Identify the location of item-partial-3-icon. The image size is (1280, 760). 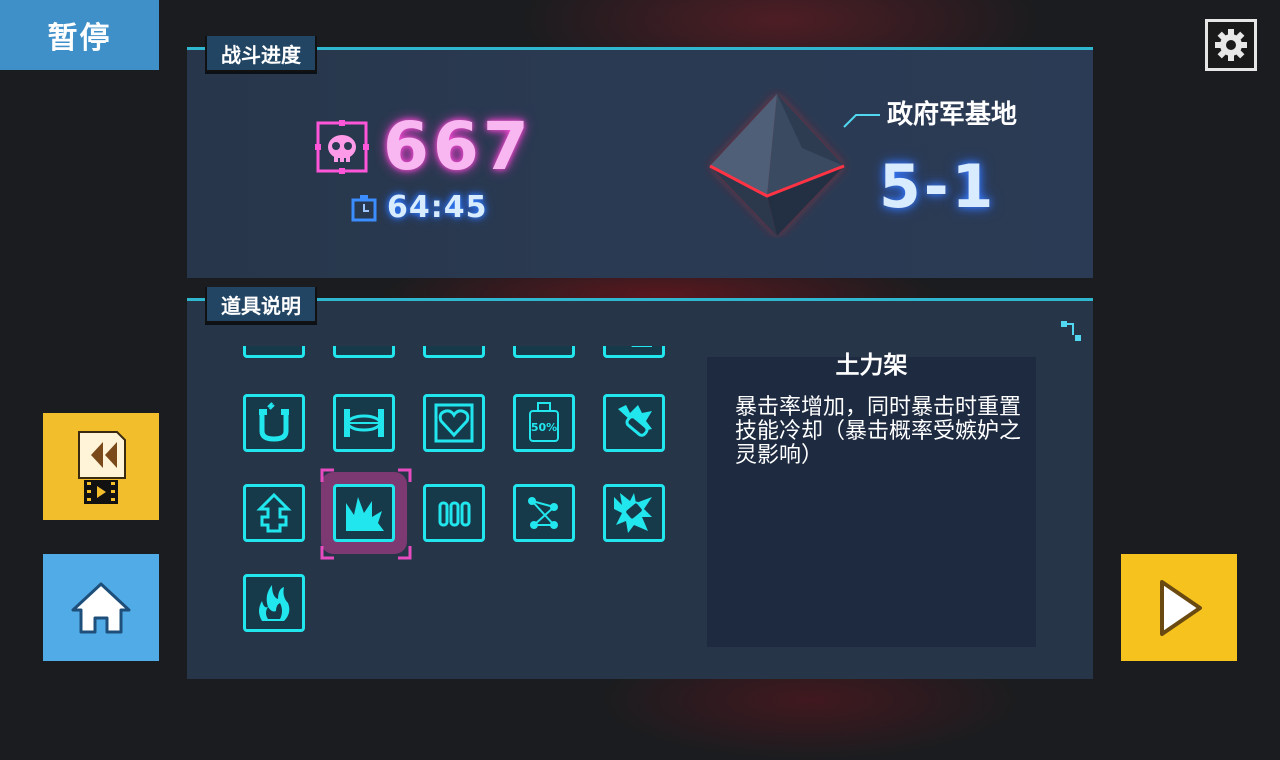
(454, 348).